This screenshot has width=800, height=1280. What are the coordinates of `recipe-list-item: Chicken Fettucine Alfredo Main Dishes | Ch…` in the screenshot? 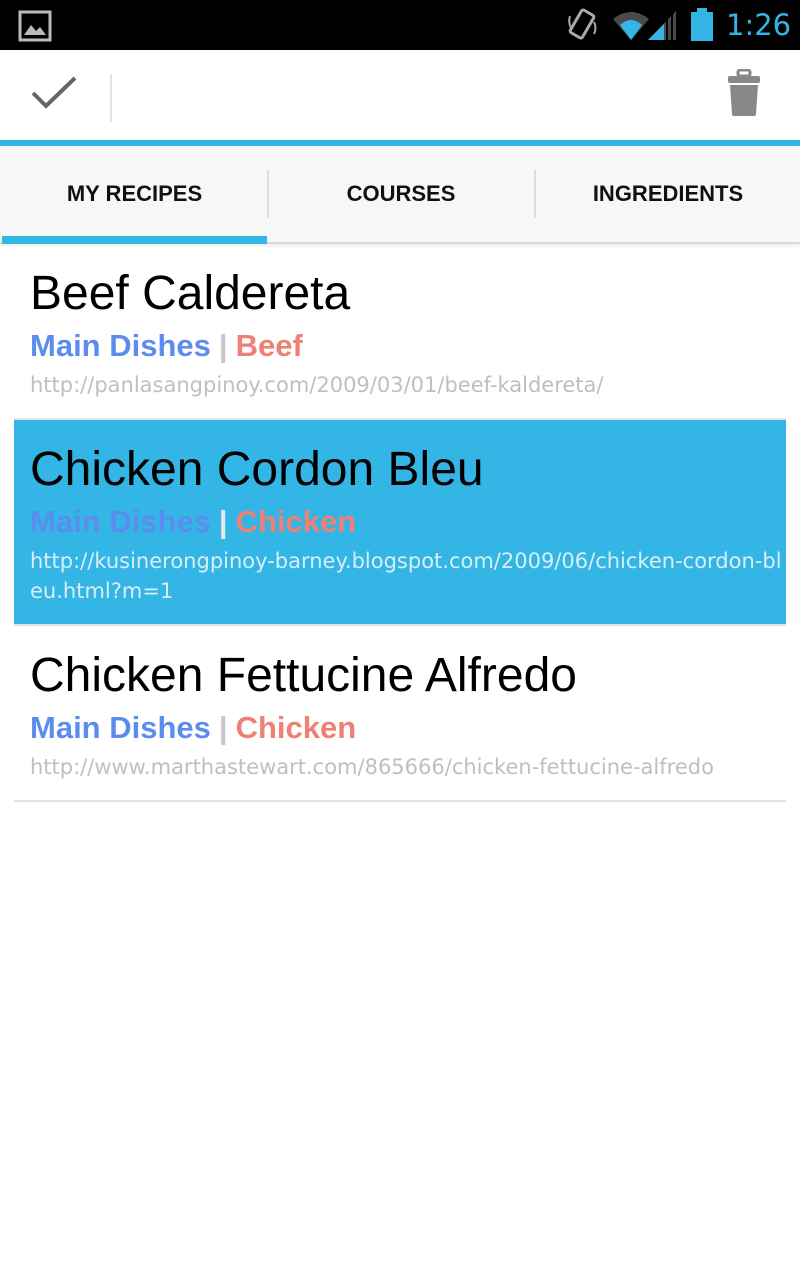 It's located at (400, 714).